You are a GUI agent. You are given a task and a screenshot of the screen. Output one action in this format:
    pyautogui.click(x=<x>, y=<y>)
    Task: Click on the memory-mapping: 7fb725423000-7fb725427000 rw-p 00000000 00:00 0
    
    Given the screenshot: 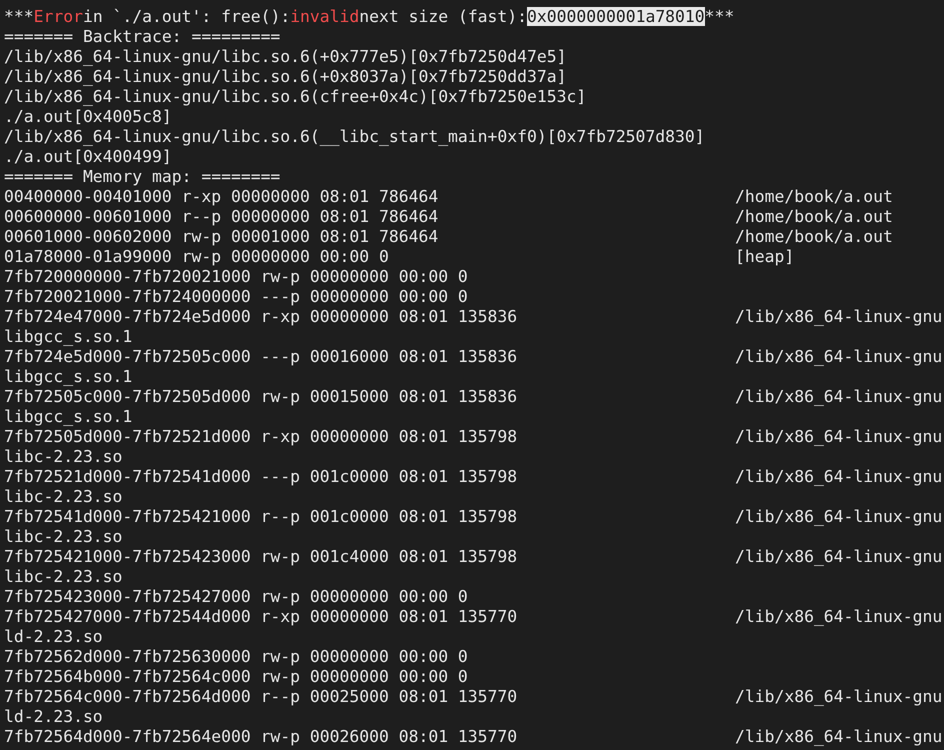 What is the action you would take?
    pyautogui.click(x=236, y=597)
    